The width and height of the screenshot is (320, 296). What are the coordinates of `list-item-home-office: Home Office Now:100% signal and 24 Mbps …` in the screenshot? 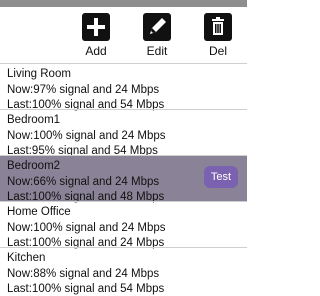 It's located at (123, 225).